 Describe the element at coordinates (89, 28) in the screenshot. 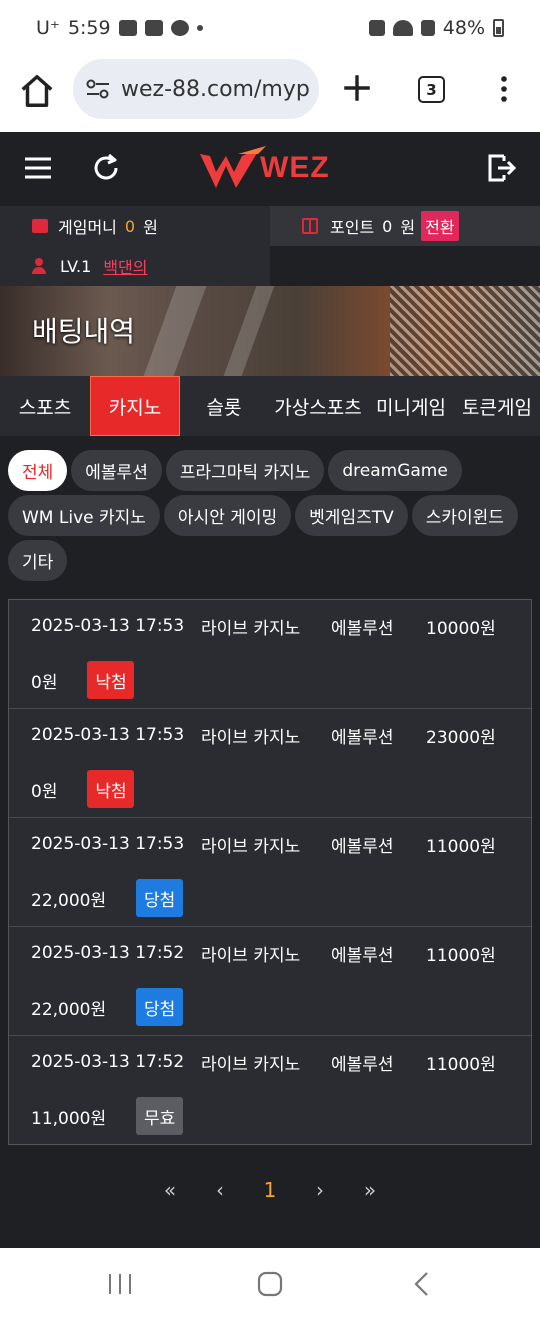

I see `clock: 5:59` at that location.